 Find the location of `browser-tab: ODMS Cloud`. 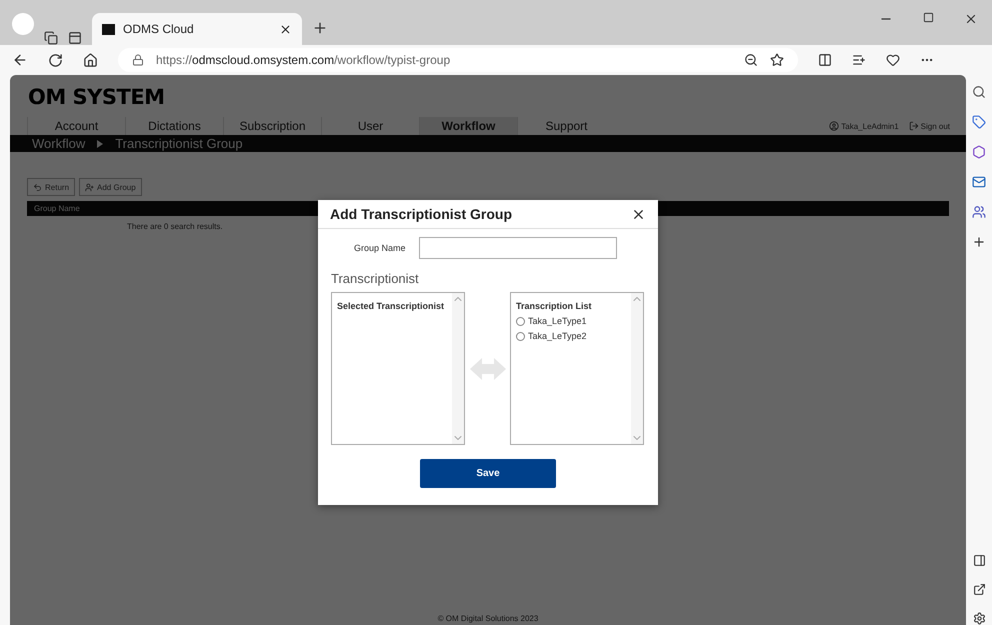

browser-tab: ODMS Cloud is located at coordinates (197, 29).